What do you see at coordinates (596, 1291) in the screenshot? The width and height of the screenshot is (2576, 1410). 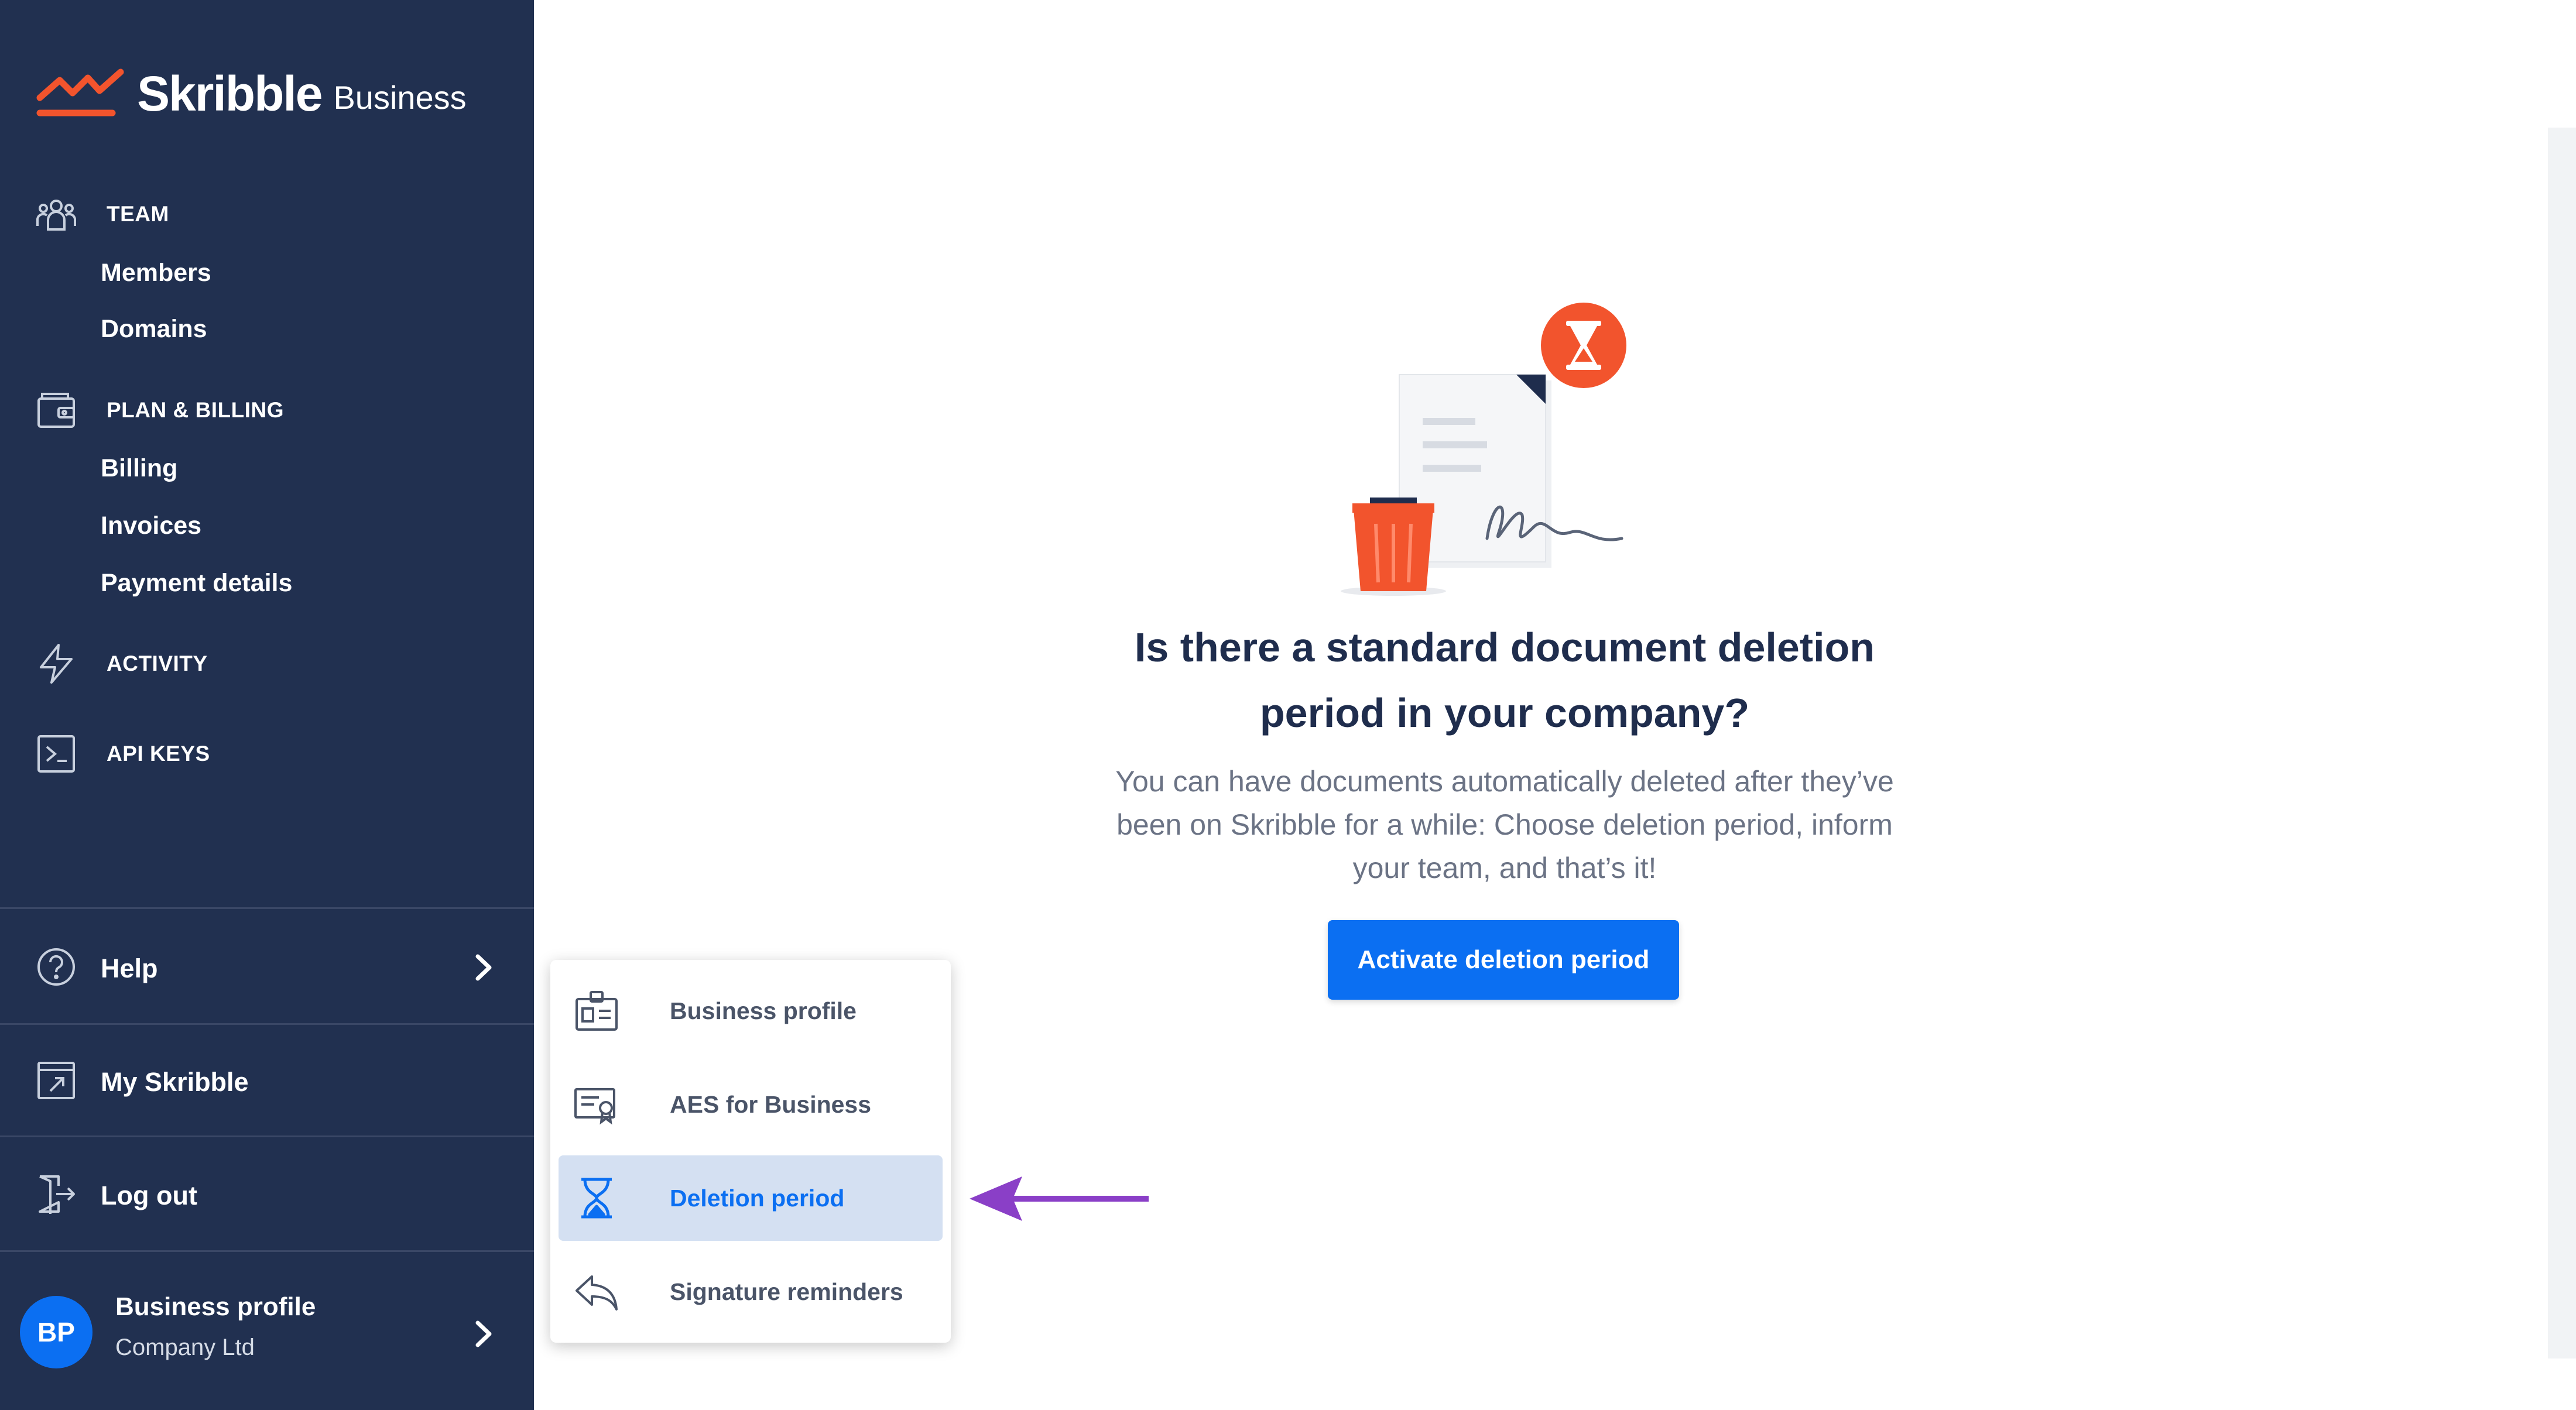 I see `reply-icon` at bounding box center [596, 1291].